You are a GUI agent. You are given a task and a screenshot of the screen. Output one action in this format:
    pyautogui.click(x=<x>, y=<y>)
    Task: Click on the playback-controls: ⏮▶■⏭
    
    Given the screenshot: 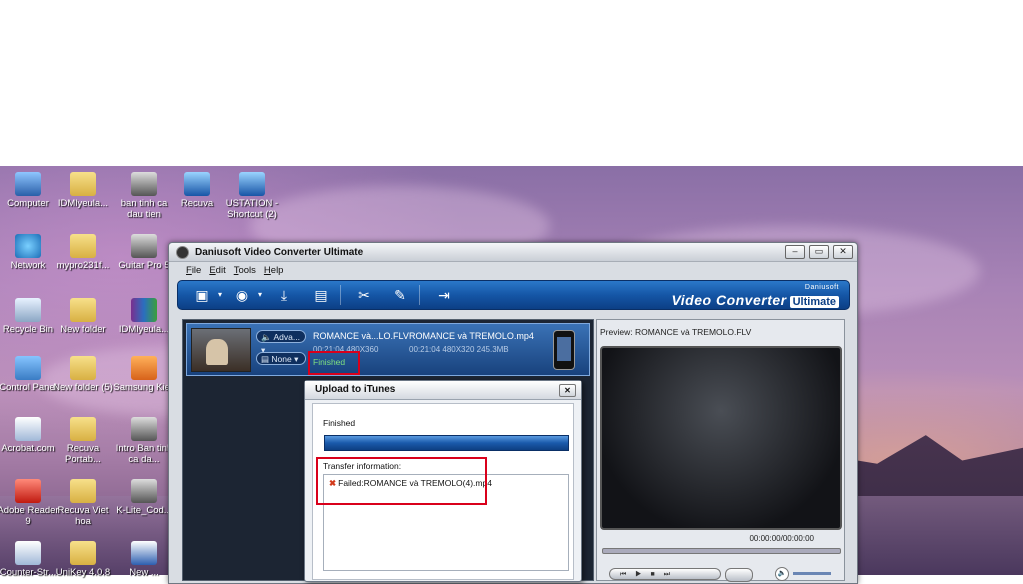 What is the action you would take?
    pyautogui.click(x=665, y=574)
    